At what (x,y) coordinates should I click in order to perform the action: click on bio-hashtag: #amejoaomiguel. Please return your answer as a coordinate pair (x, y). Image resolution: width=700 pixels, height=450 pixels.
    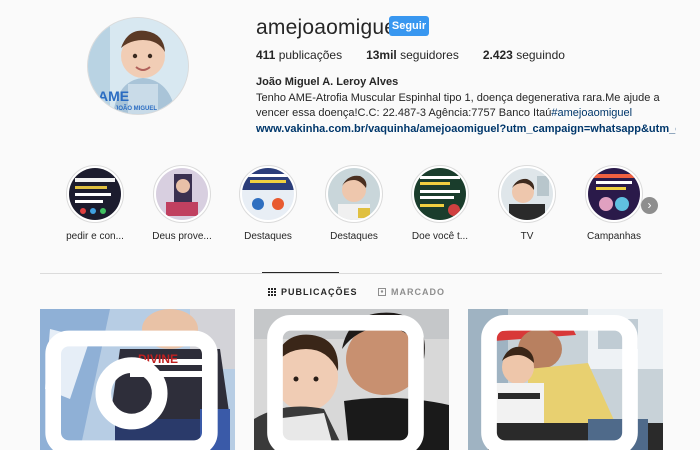
    Looking at the image, I should click on (591, 113).